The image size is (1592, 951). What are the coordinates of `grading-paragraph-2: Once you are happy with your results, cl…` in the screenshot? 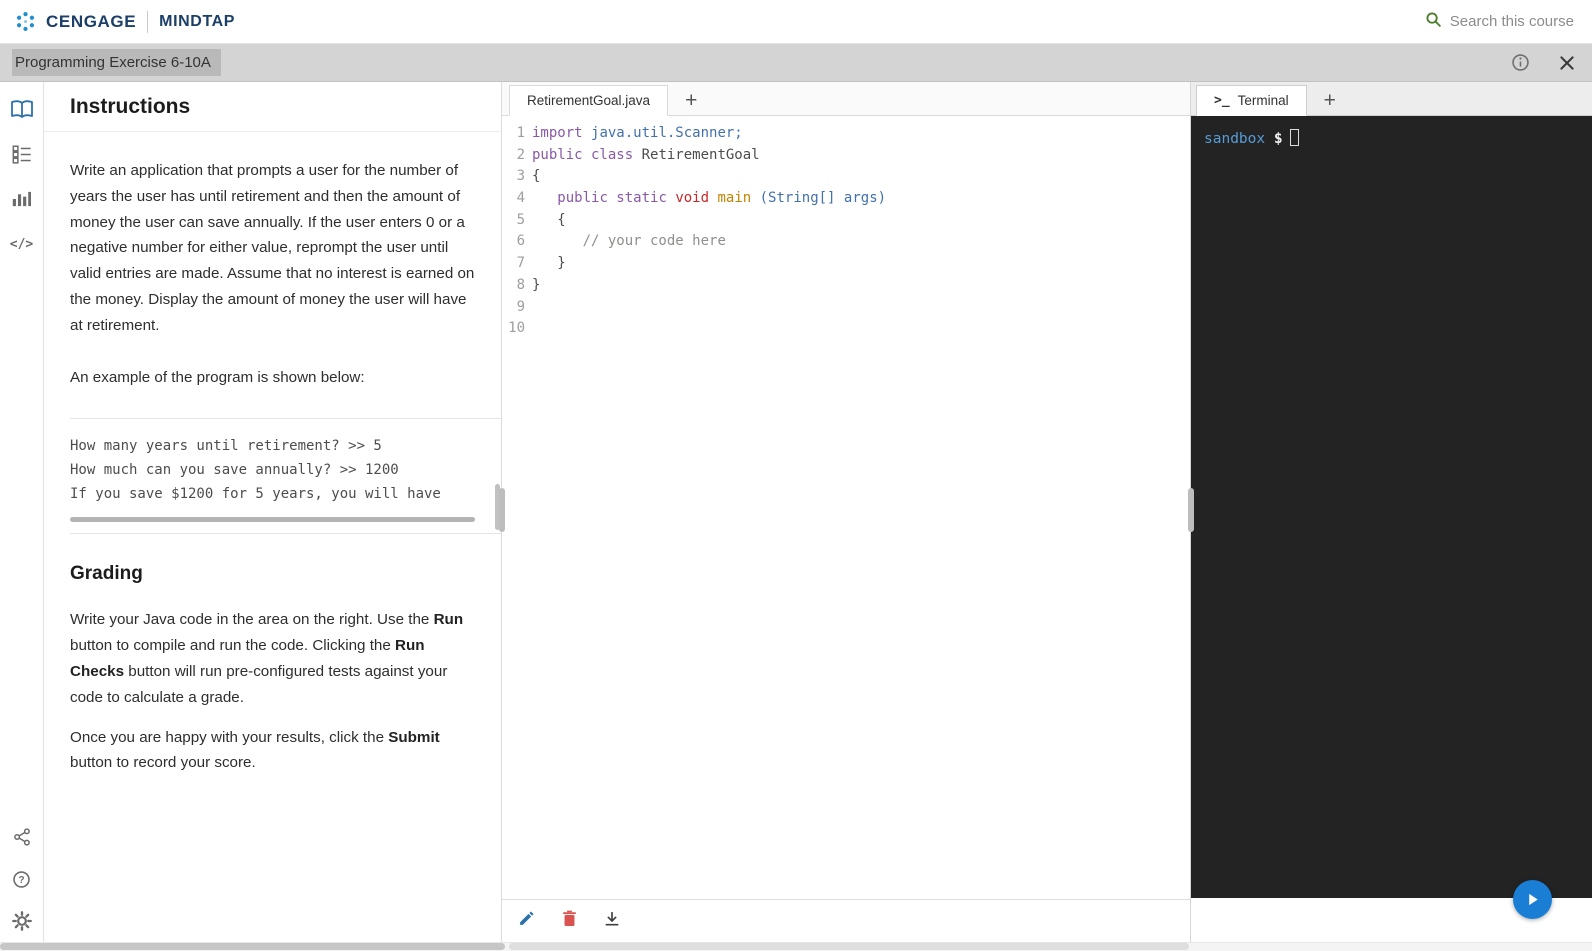 It's located at (255, 750).